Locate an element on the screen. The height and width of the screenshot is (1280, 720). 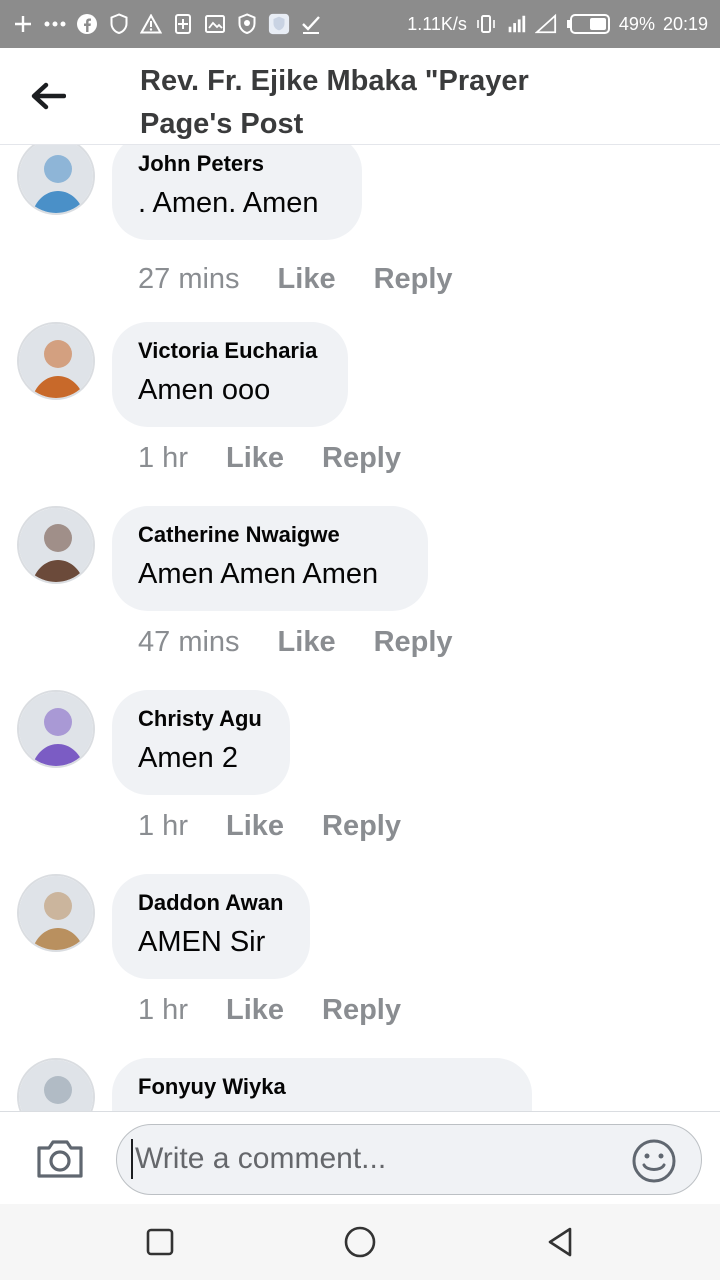
comment-text: Amen 2 is located at coordinates (188, 758).